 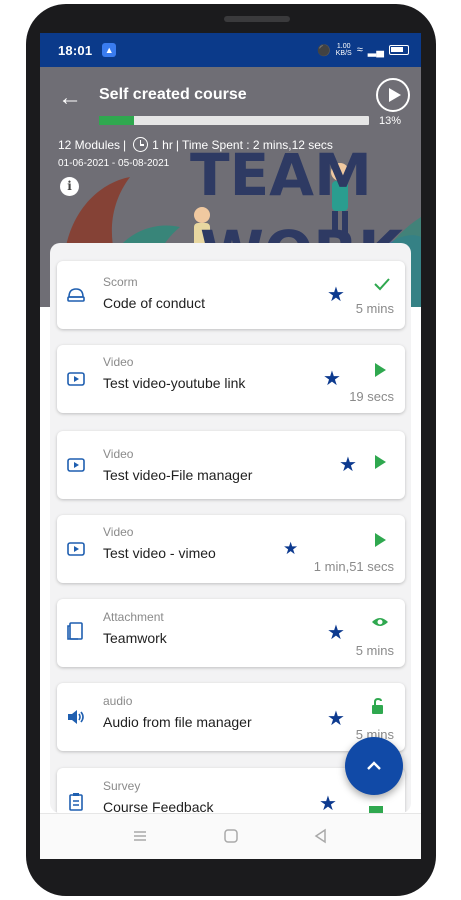 I want to click on module-card: Video Test video - vimeo ★ 1 min,51 secs, so click(x=231, y=549).